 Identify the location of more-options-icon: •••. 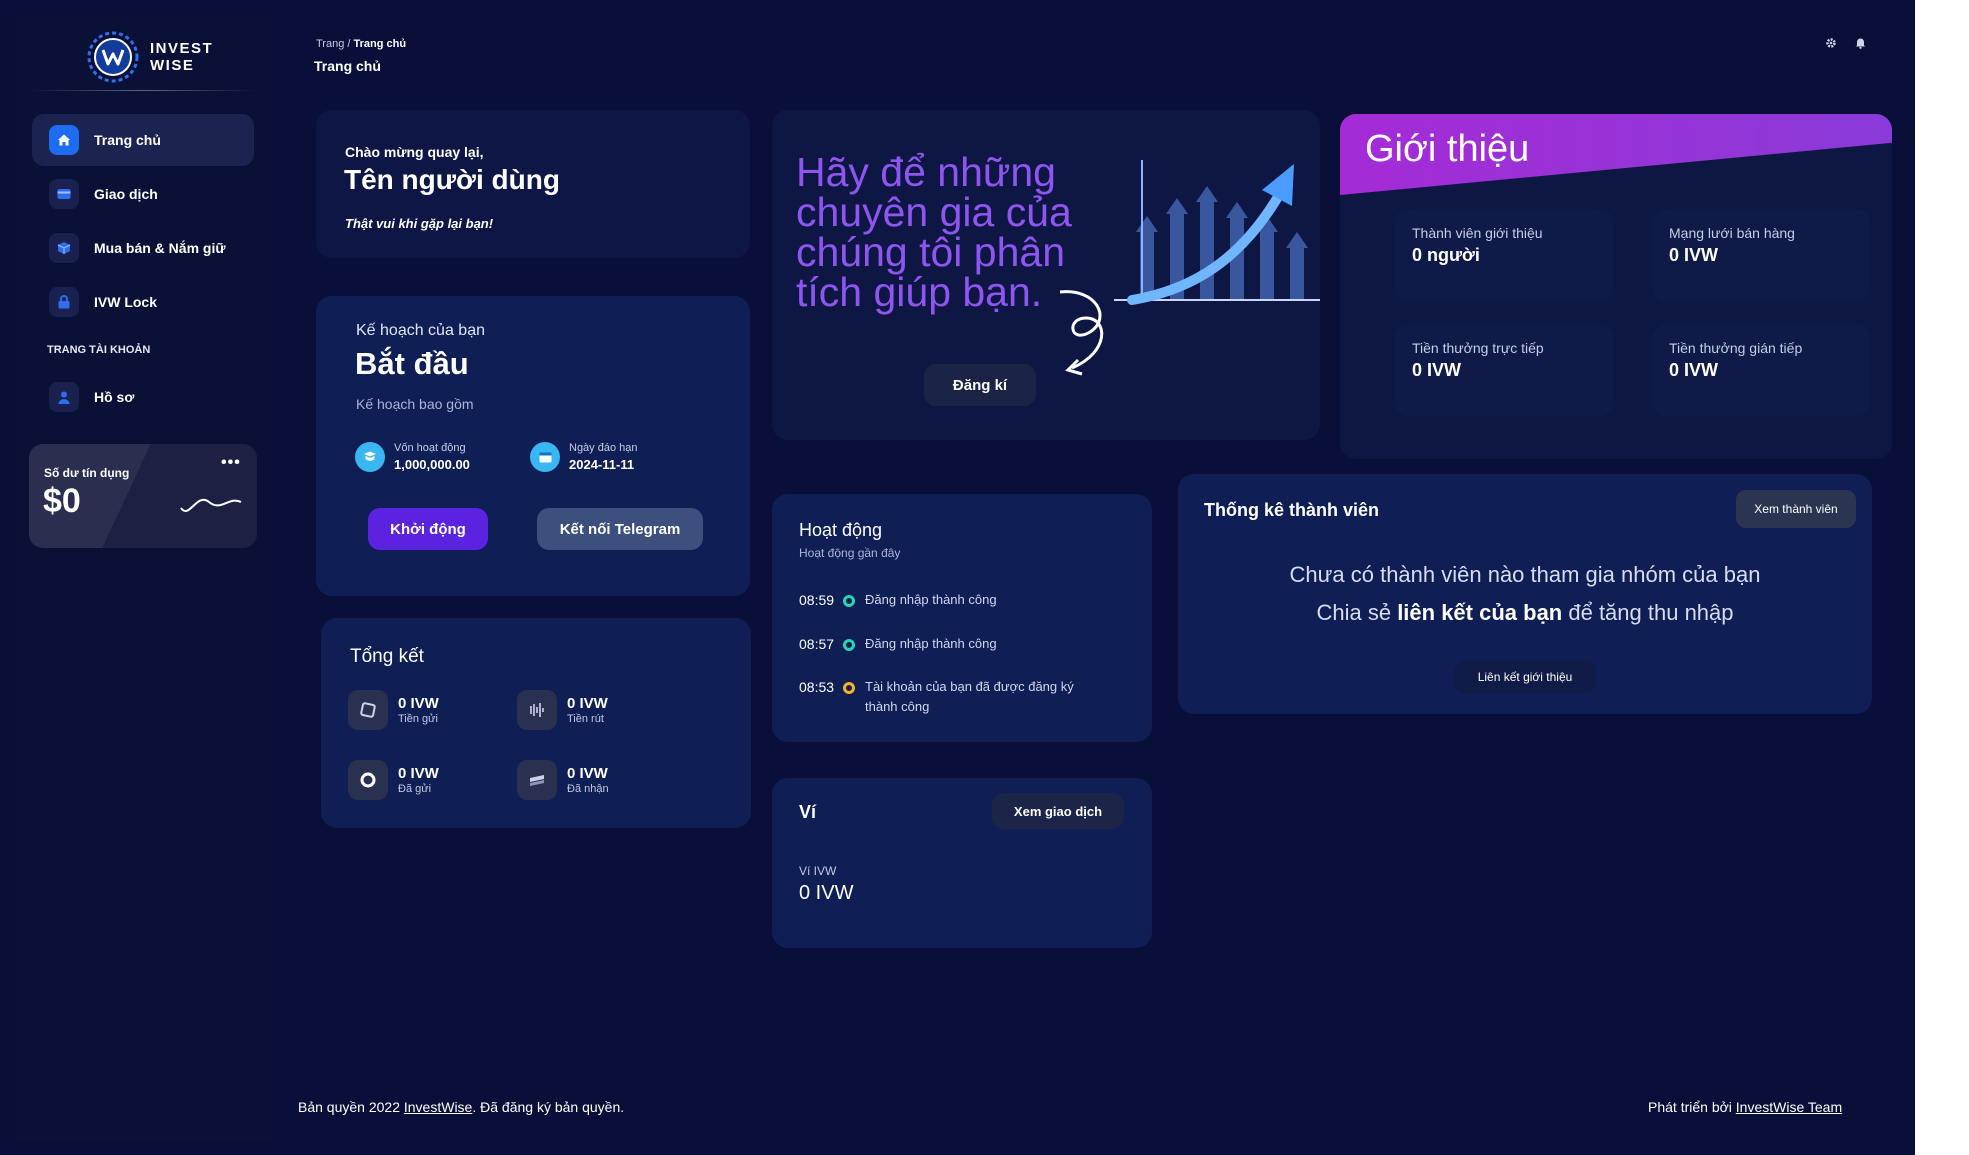
(231, 463).